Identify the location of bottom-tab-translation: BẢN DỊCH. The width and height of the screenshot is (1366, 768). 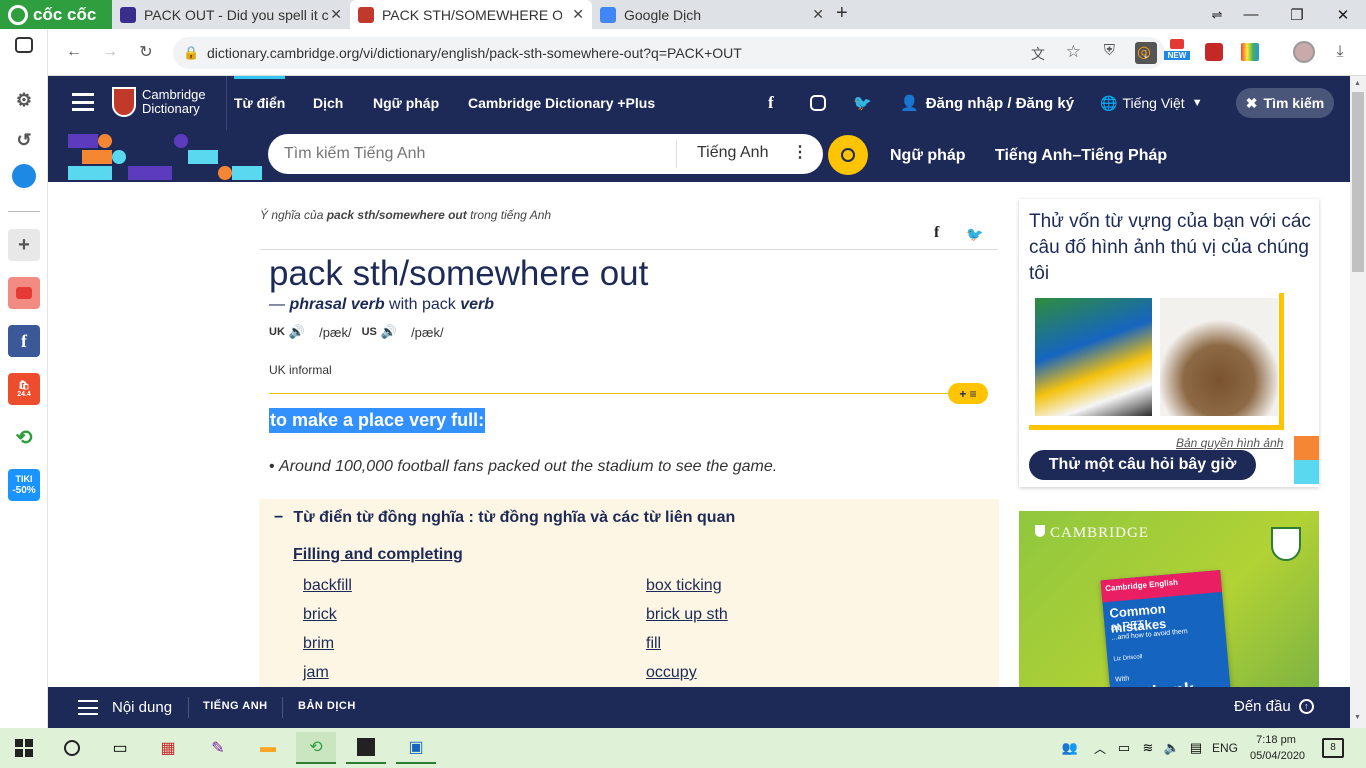
(327, 706).